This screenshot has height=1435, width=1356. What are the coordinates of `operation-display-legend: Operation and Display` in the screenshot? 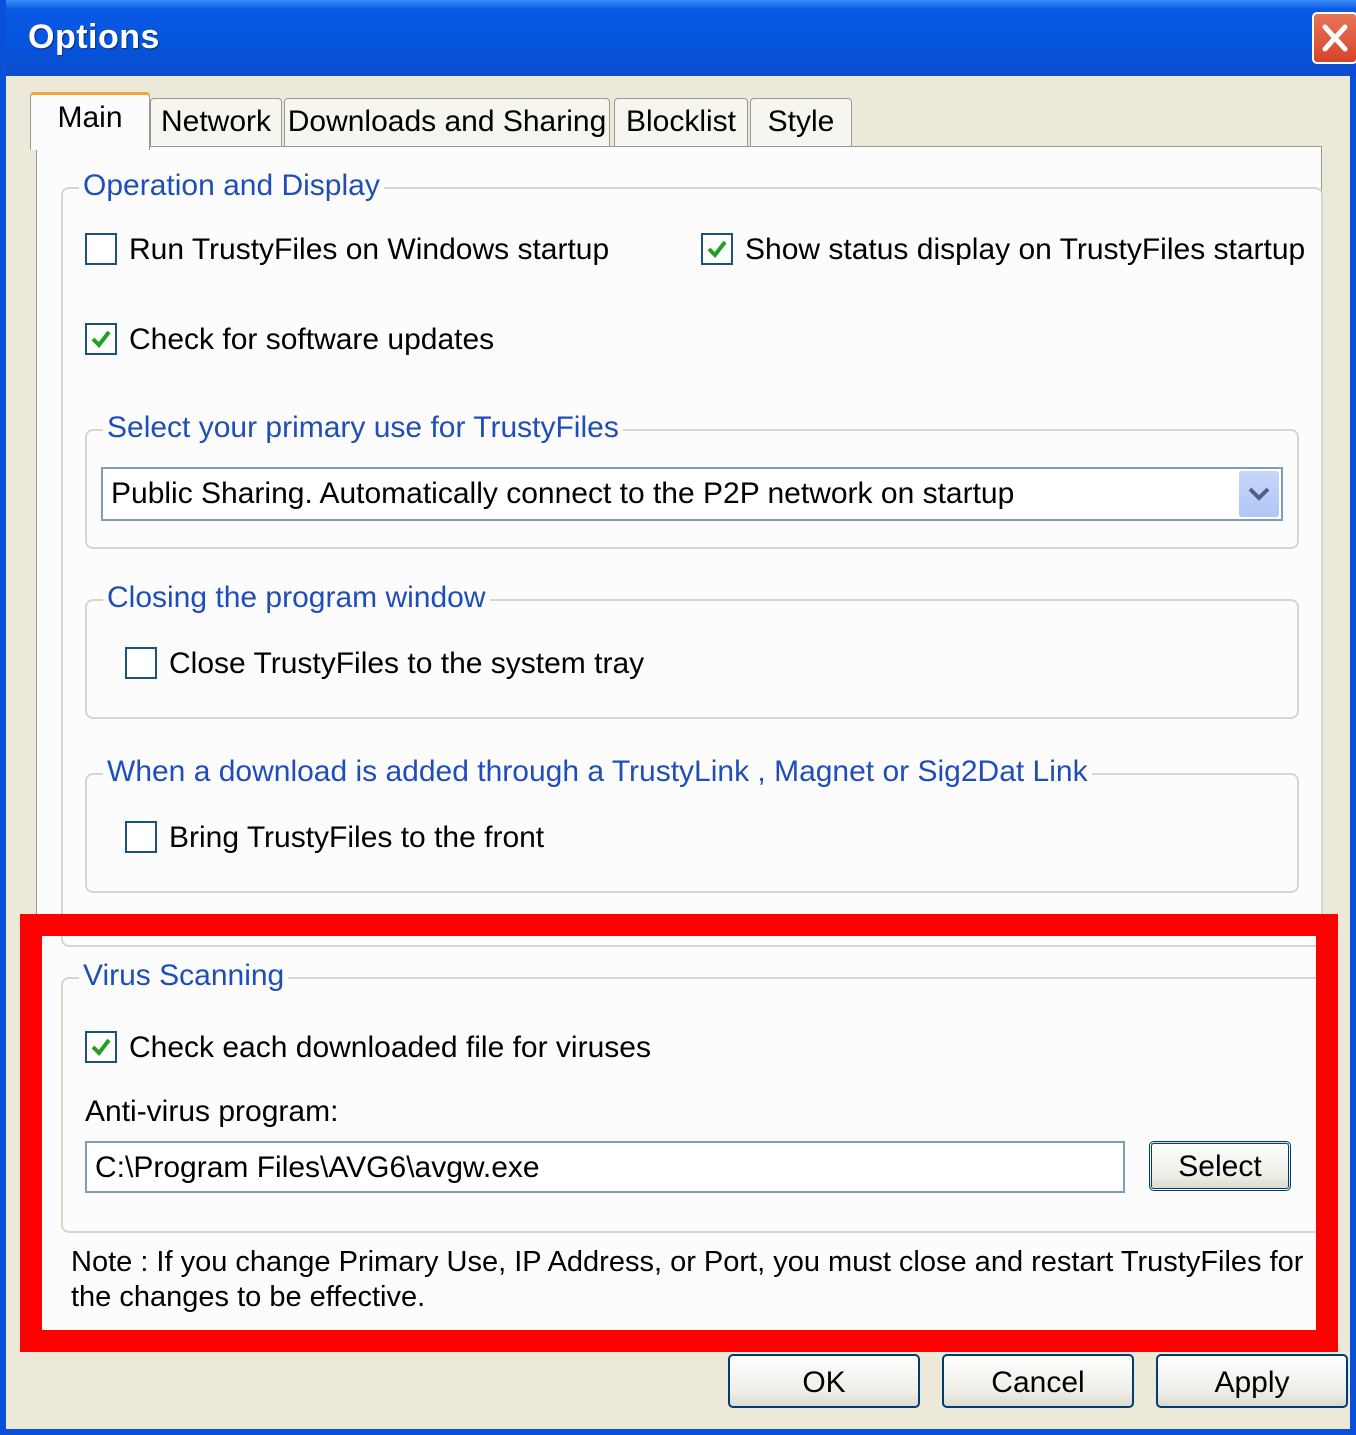 It's located at (231, 186).